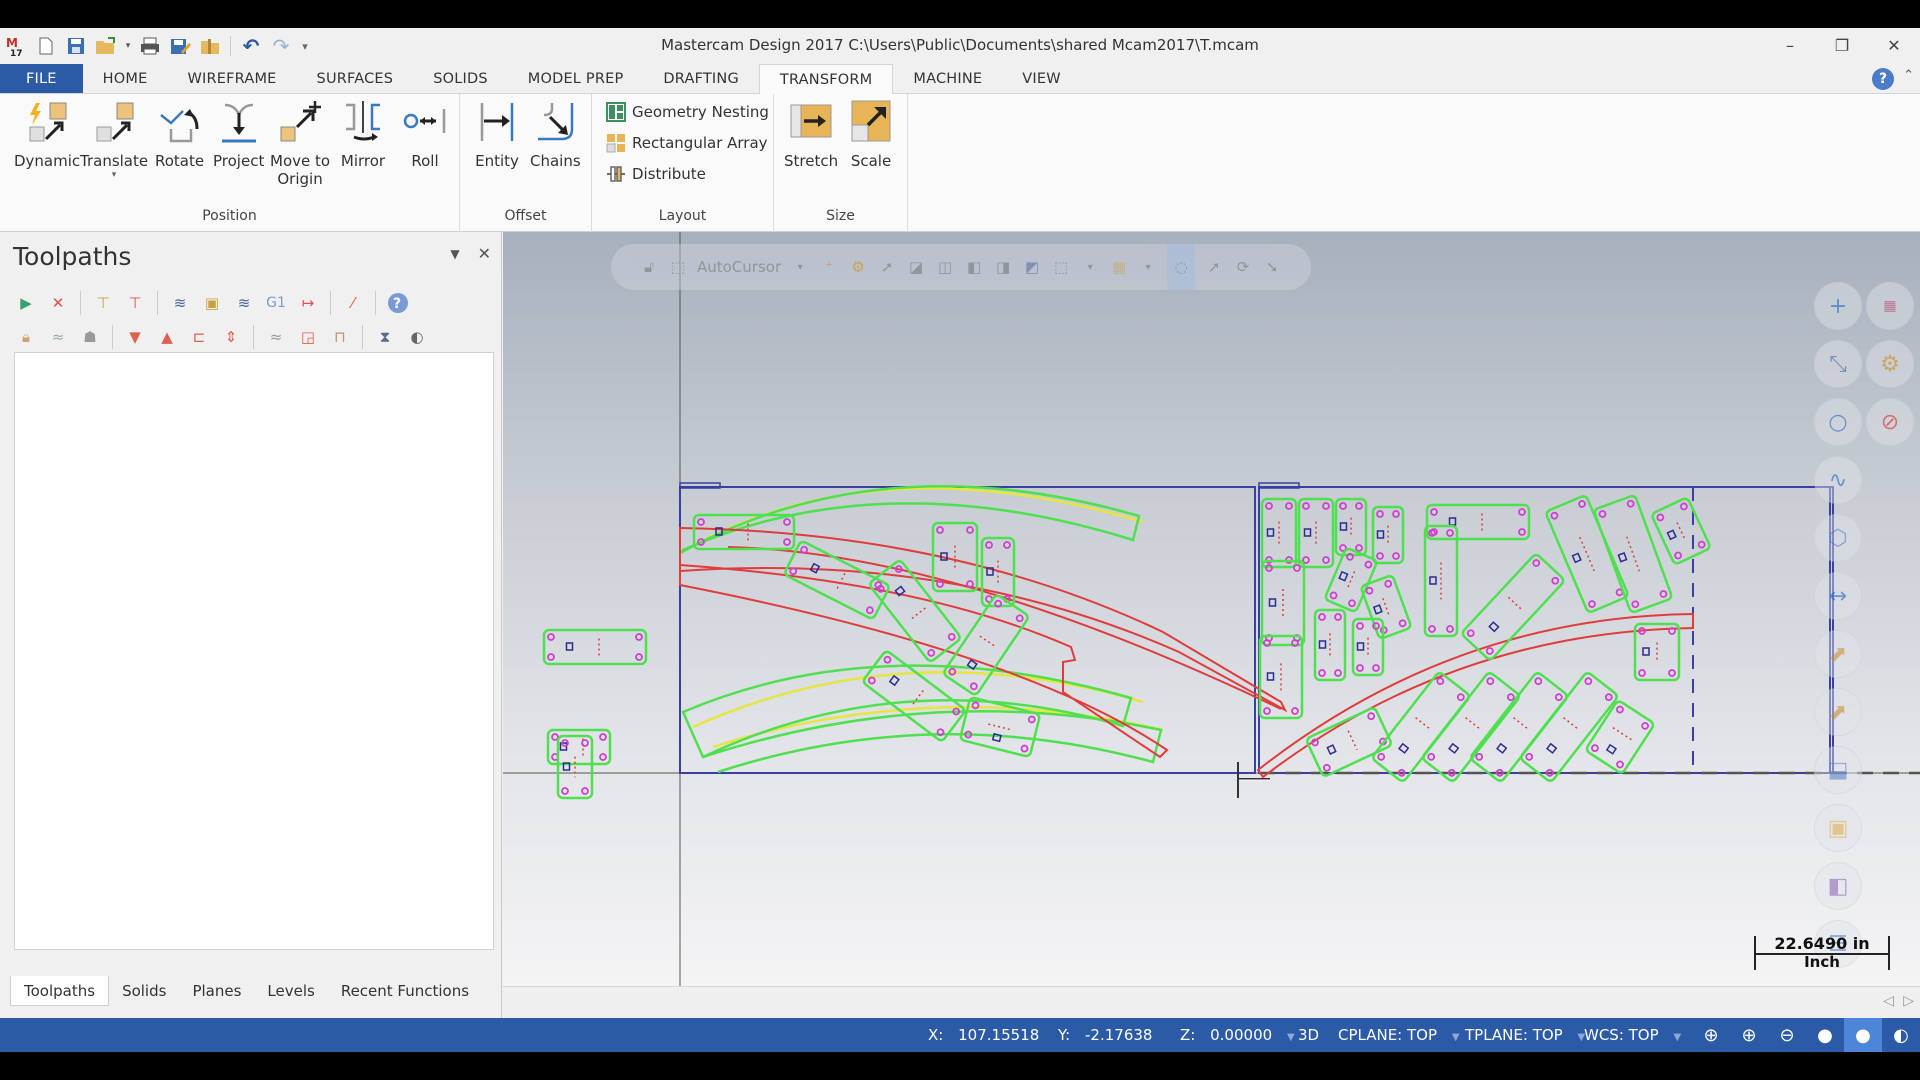  I want to click on display-associated-geometry-icon: ◲, so click(308, 337).